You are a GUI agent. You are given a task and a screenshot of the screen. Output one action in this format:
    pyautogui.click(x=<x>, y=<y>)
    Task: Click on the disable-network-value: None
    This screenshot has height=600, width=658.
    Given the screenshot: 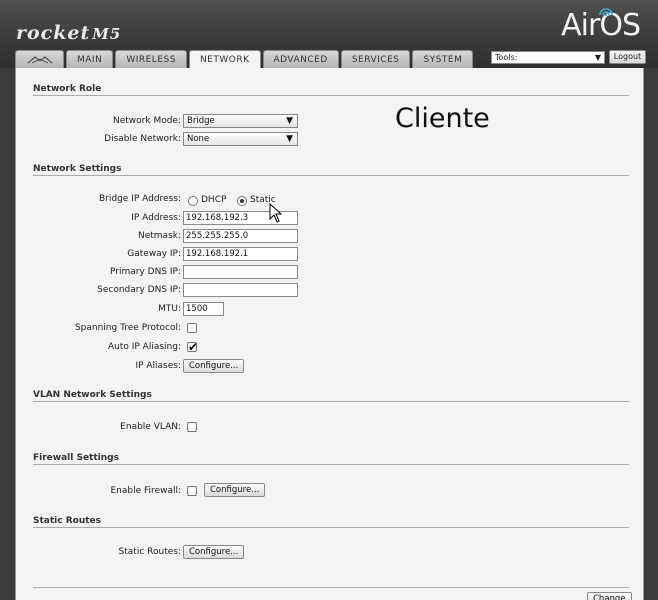 What is the action you would take?
    pyautogui.click(x=198, y=139)
    